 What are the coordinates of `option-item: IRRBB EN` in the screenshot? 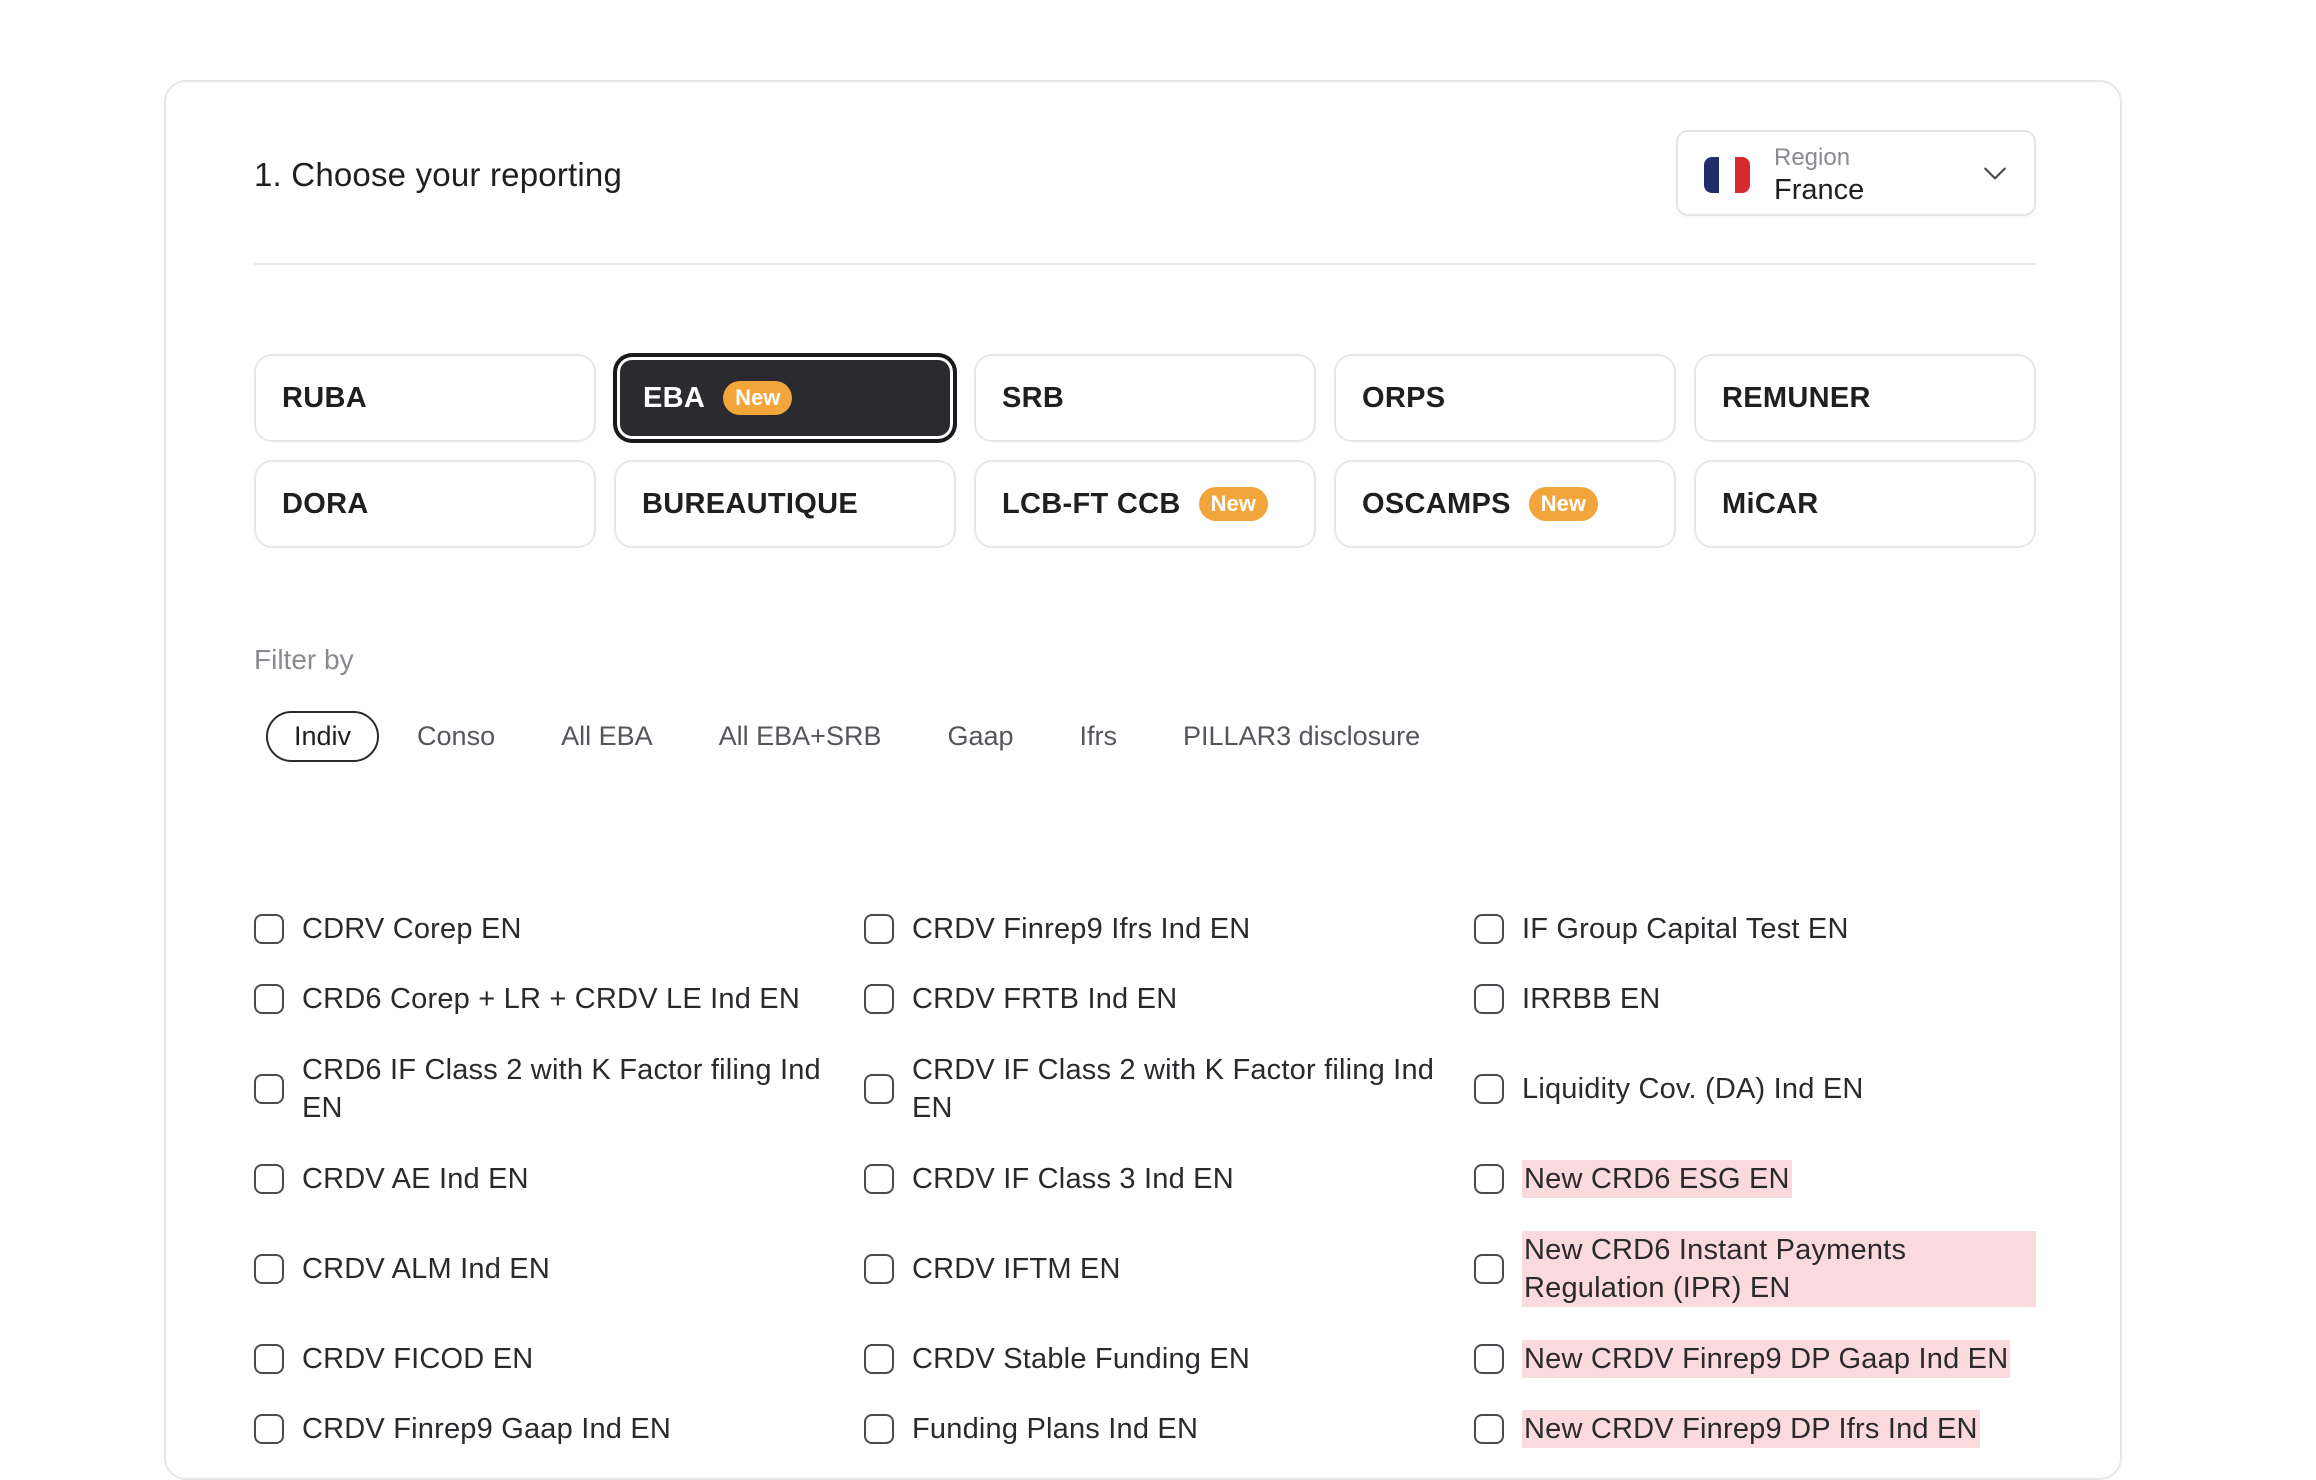 It's located at (1755, 999).